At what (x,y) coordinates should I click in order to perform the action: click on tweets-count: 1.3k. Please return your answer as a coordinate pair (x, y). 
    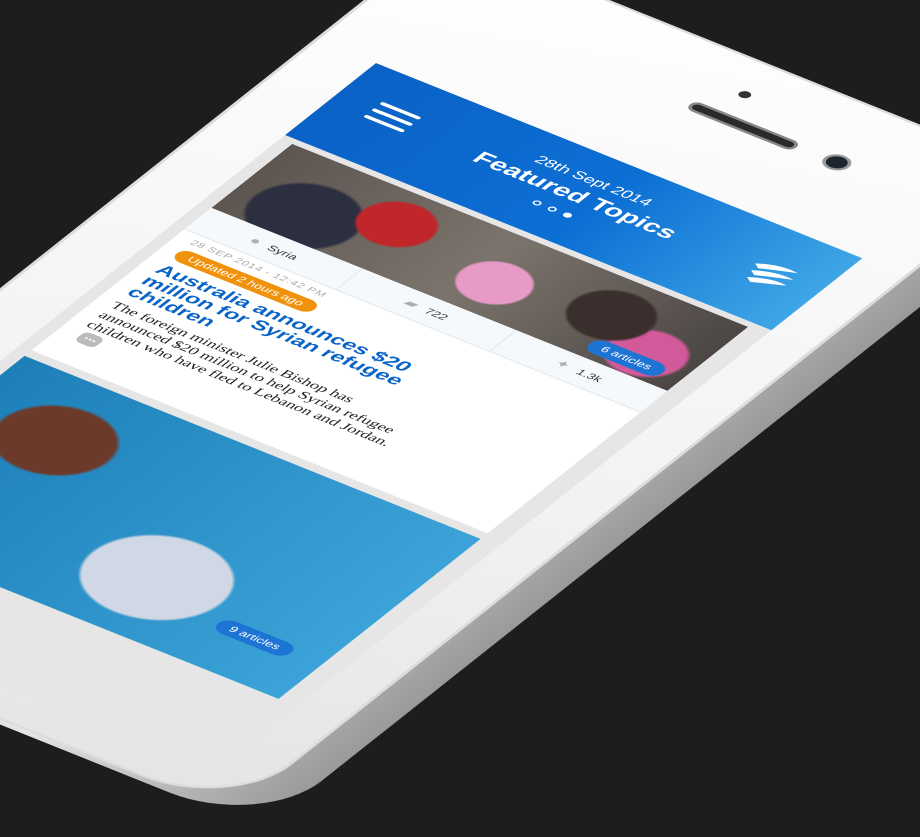
    Looking at the image, I should click on (589, 375).